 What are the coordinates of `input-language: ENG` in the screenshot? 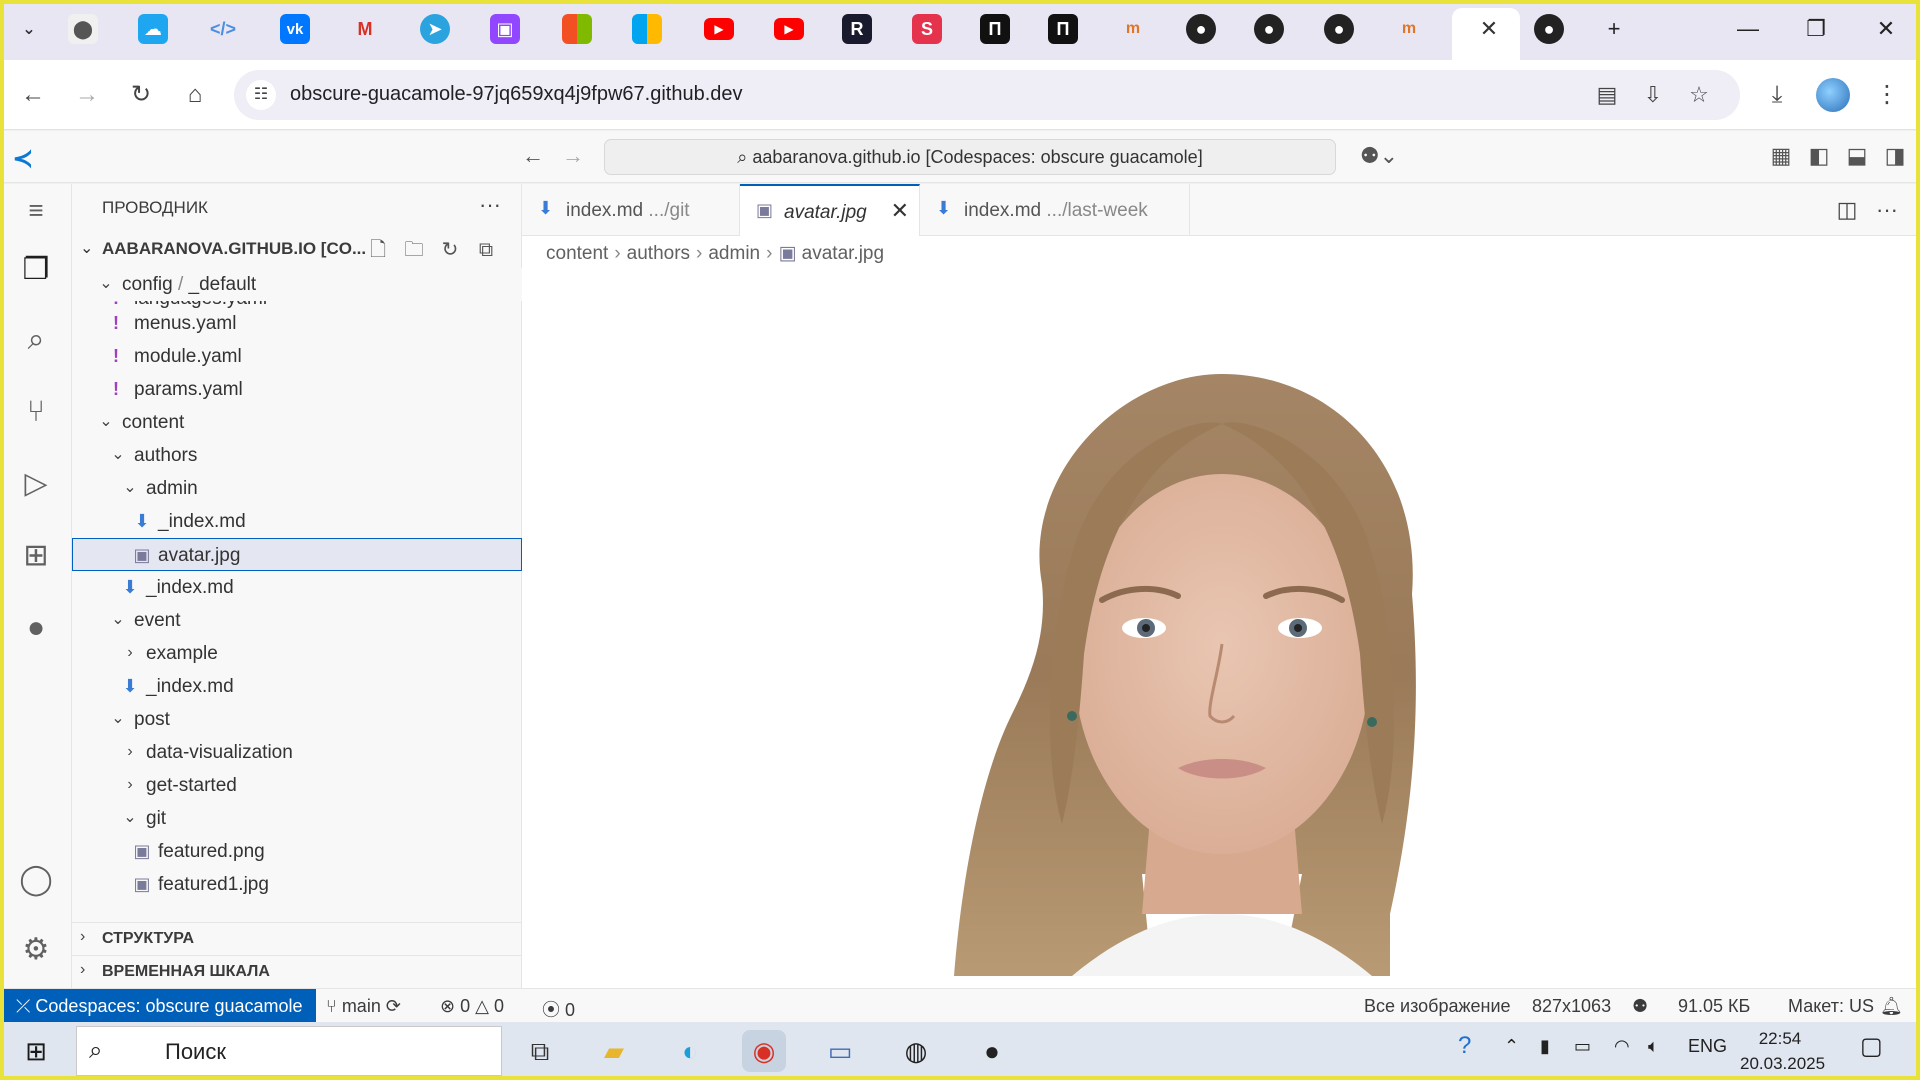 It's located at (1707, 1046).